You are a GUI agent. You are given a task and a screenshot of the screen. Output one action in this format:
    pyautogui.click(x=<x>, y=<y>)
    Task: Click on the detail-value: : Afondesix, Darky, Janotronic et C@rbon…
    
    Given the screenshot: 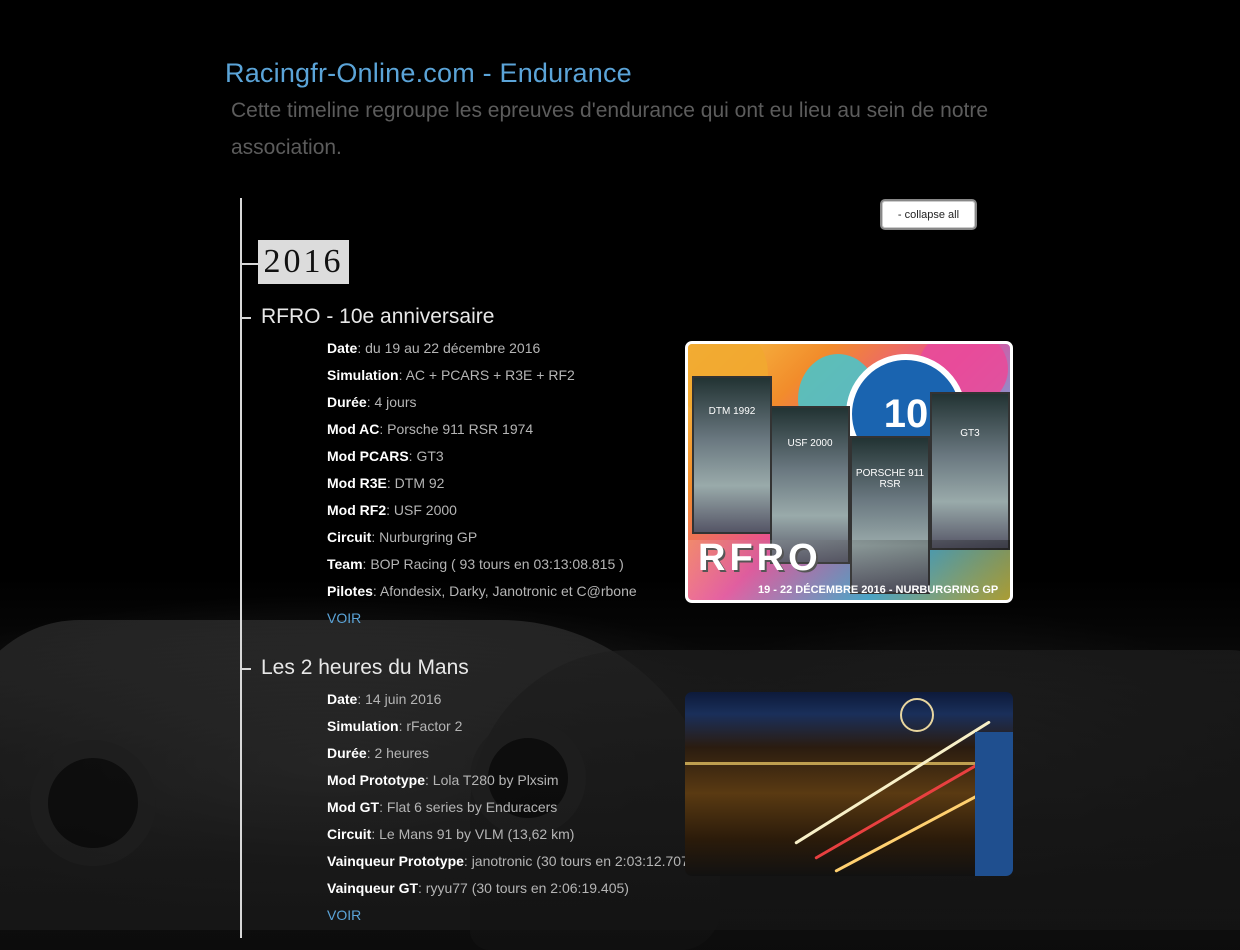 What is the action you would take?
    pyautogui.click(x=504, y=591)
    